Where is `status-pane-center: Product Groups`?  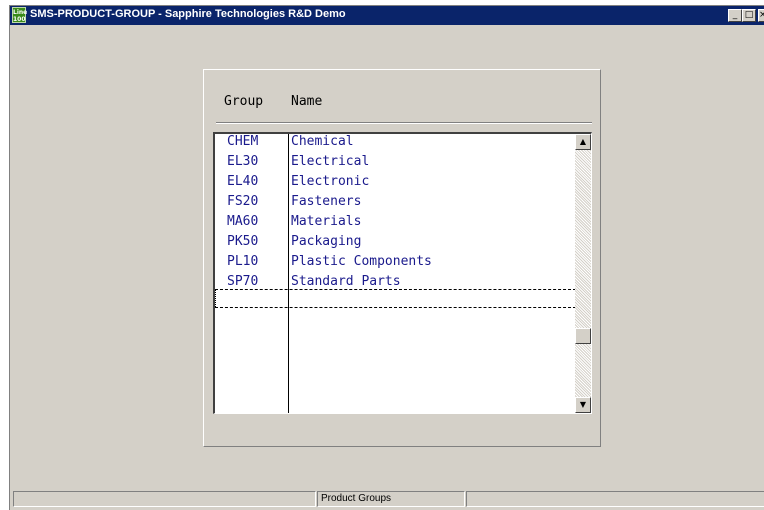
status-pane-center: Product Groups is located at coordinates (391, 499).